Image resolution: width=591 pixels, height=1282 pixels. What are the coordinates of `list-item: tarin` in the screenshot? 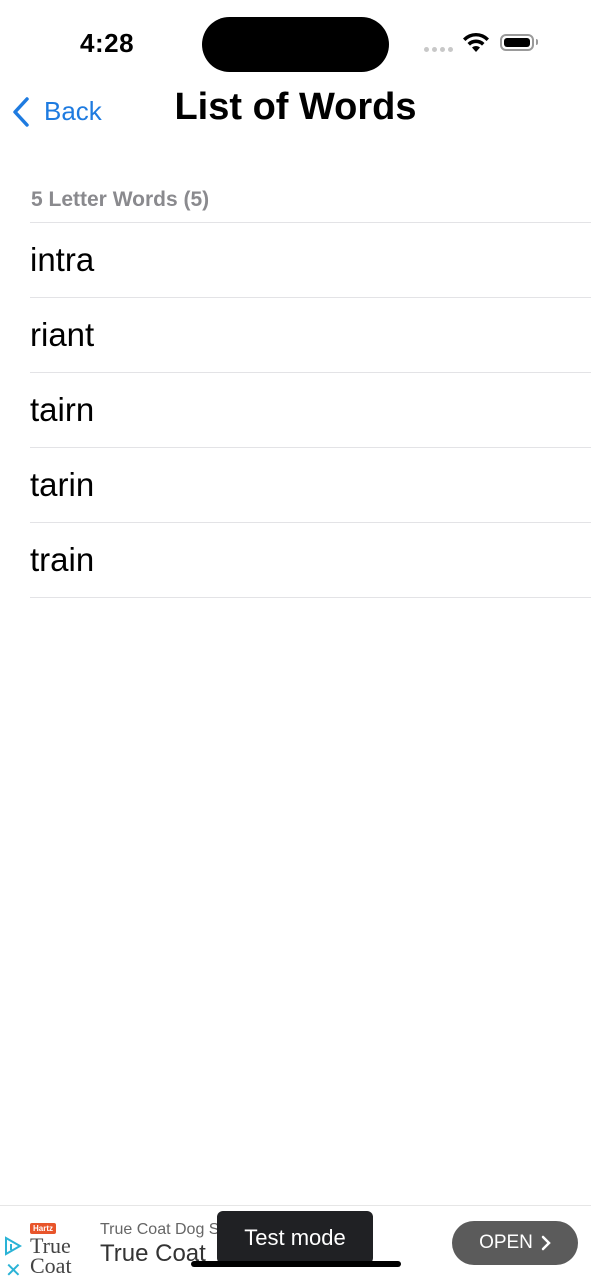 It's located at (310, 485).